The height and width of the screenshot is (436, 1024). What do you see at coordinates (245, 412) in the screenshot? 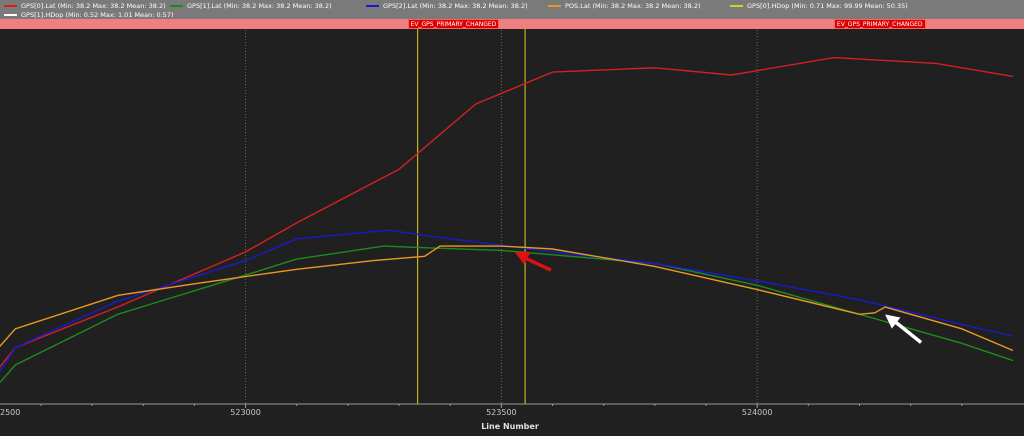
I see `x-tick-label: 523000` at bounding box center [245, 412].